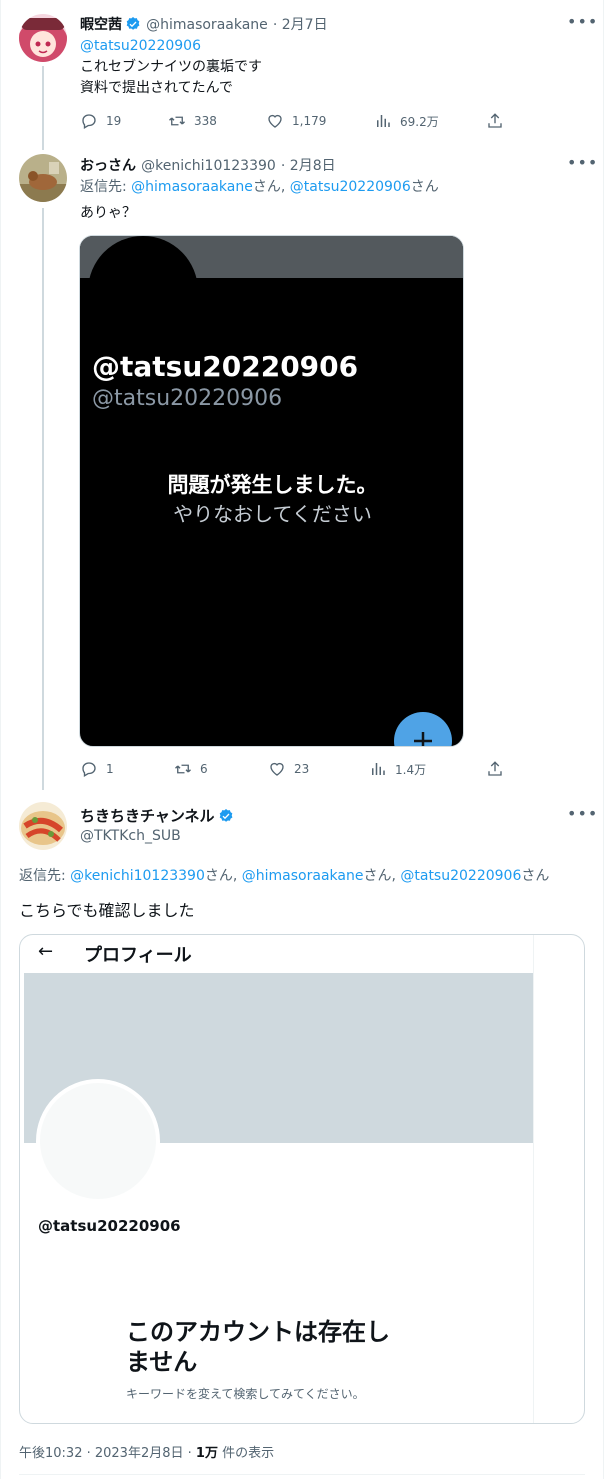 The image size is (604, 1479). What do you see at coordinates (143, 291) in the screenshot?
I see `media-avatar` at bounding box center [143, 291].